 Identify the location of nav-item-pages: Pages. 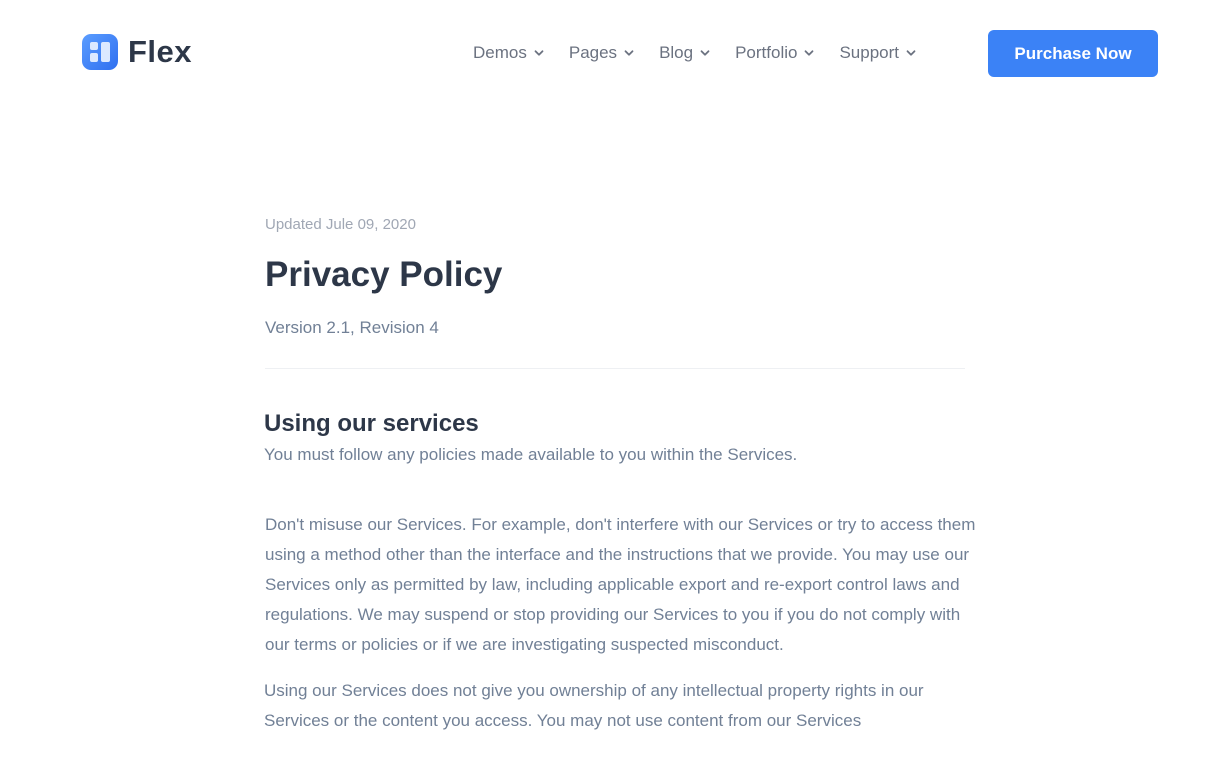
(601, 53).